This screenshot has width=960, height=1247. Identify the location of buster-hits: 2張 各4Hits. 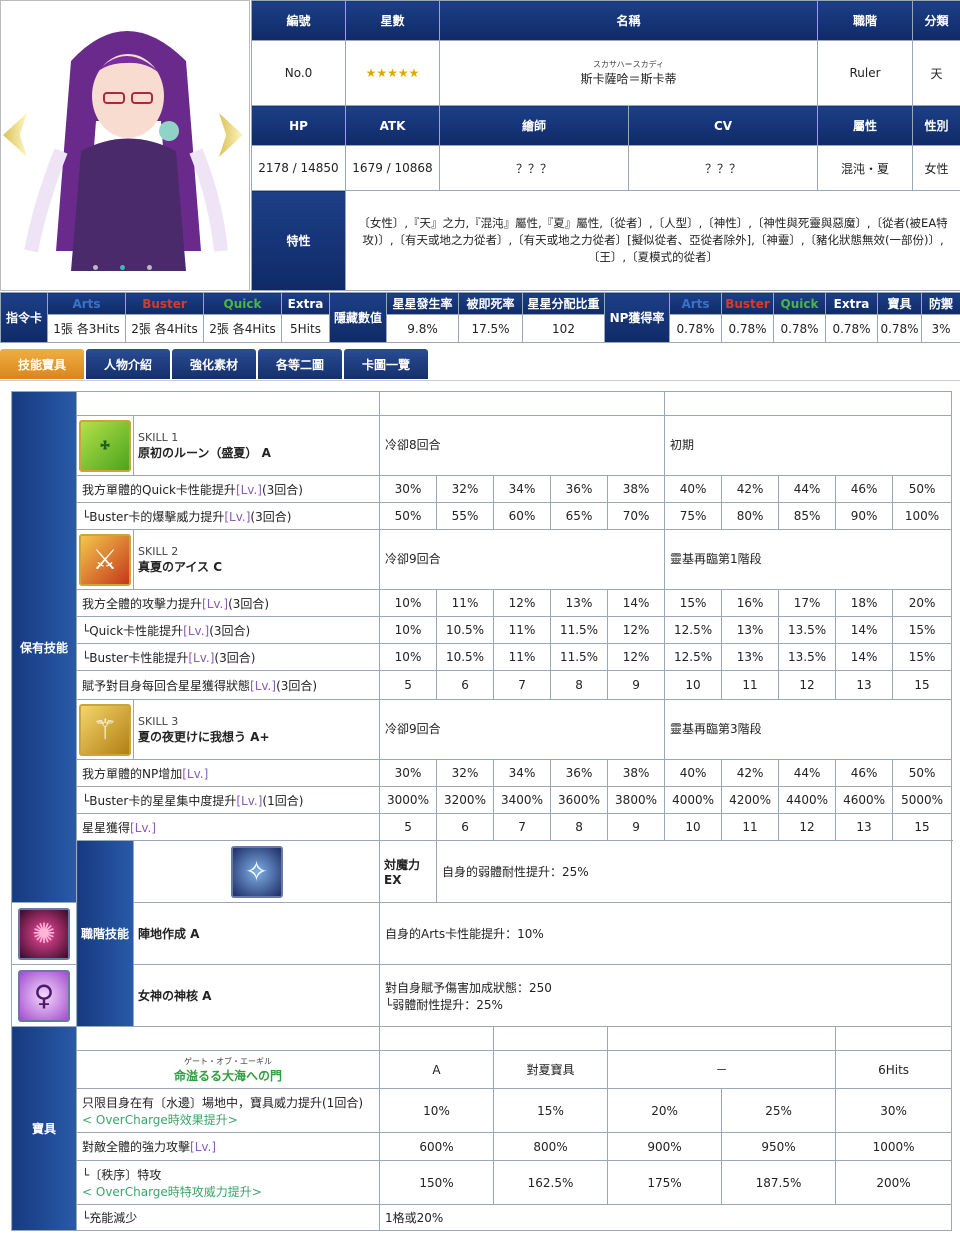
(164, 328).